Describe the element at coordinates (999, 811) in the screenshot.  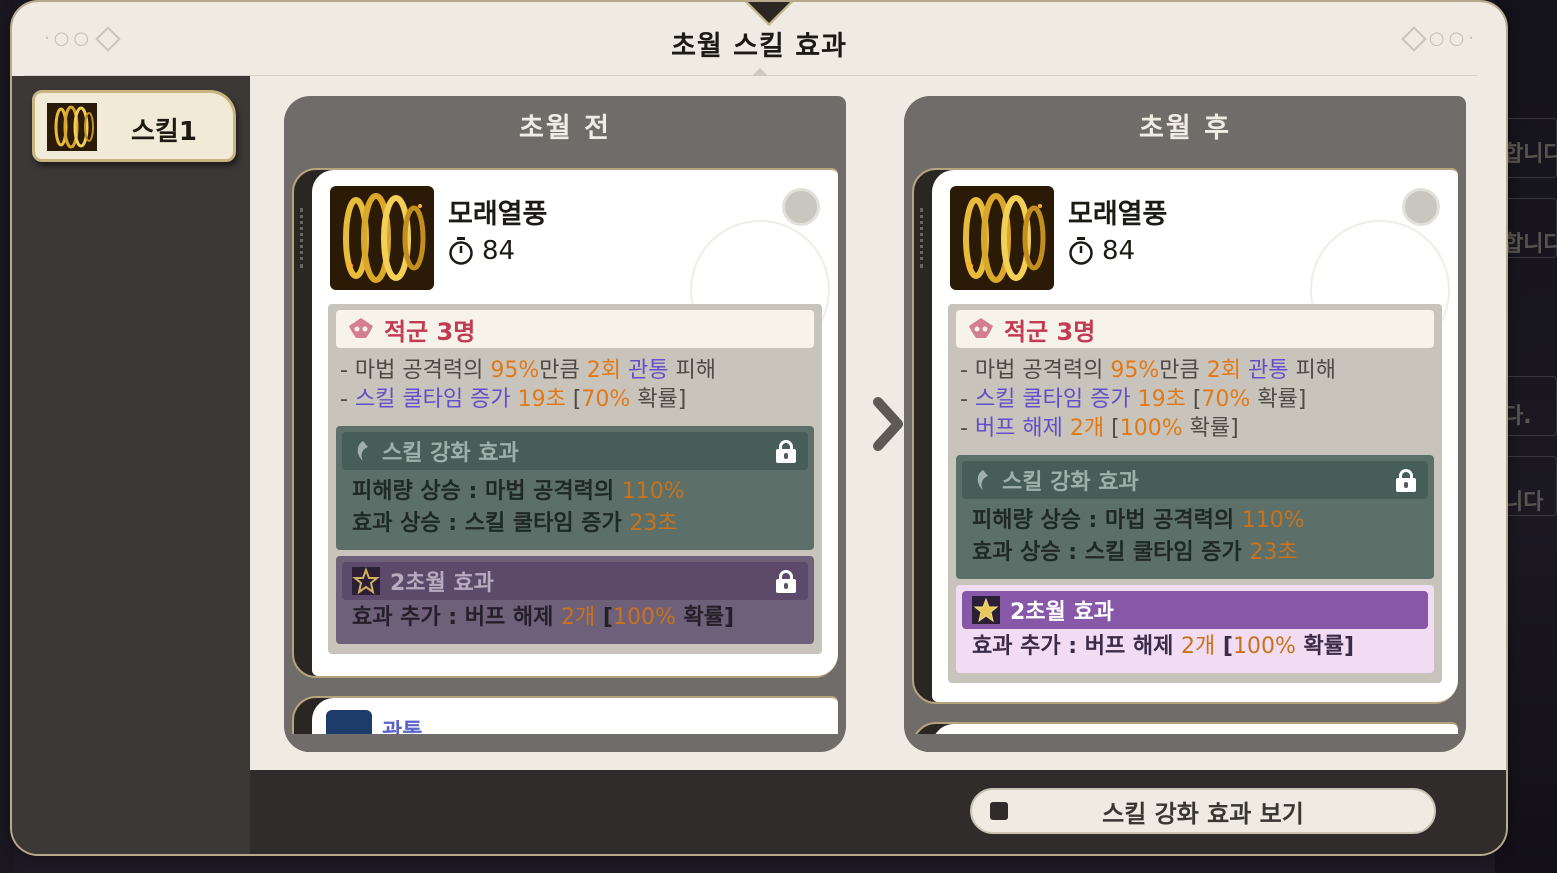
I see `toggle-checkbox` at that location.